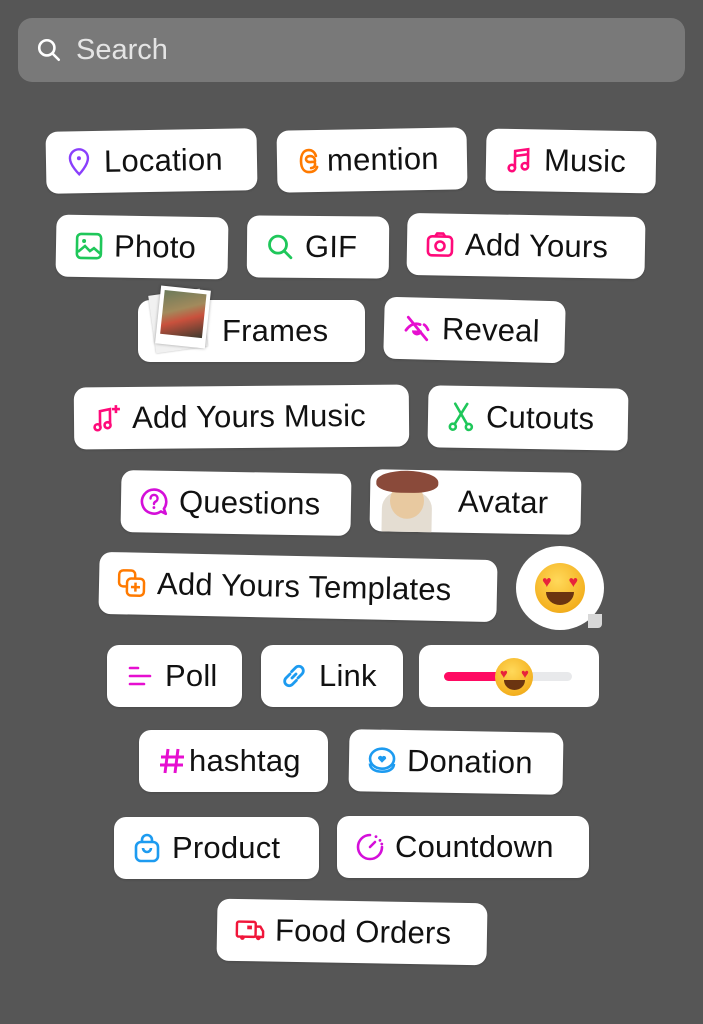  Describe the element at coordinates (310, 161) in the screenshot. I see `threads-at-icon` at that location.